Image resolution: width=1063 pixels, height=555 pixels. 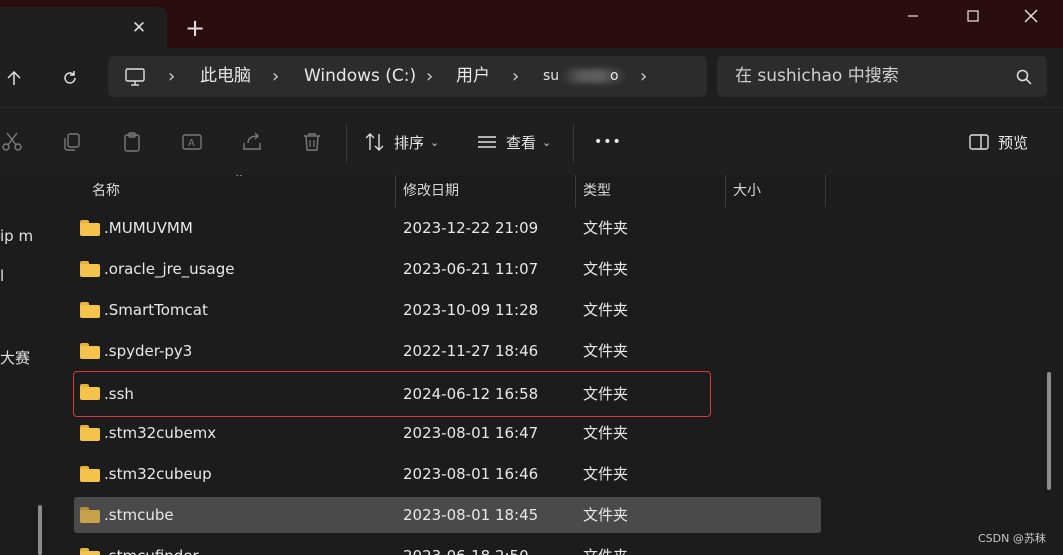 I want to click on tab-current: ✕, so click(x=83, y=27).